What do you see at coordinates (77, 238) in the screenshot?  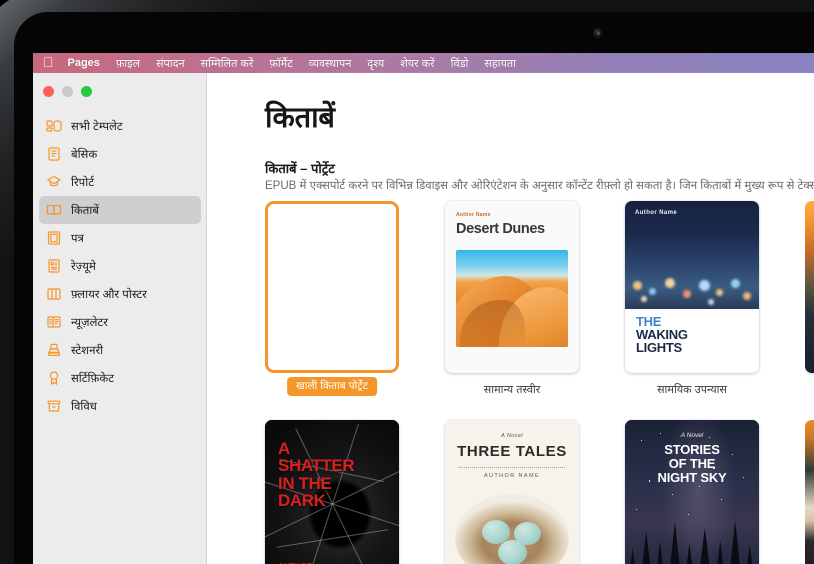 I see `sidebar-item-label: पत्र` at bounding box center [77, 238].